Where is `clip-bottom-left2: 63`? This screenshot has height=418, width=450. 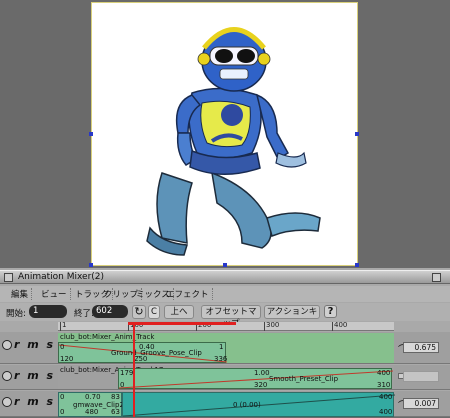
clip-bottom-left2: 63 is located at coordinates (115, 412).